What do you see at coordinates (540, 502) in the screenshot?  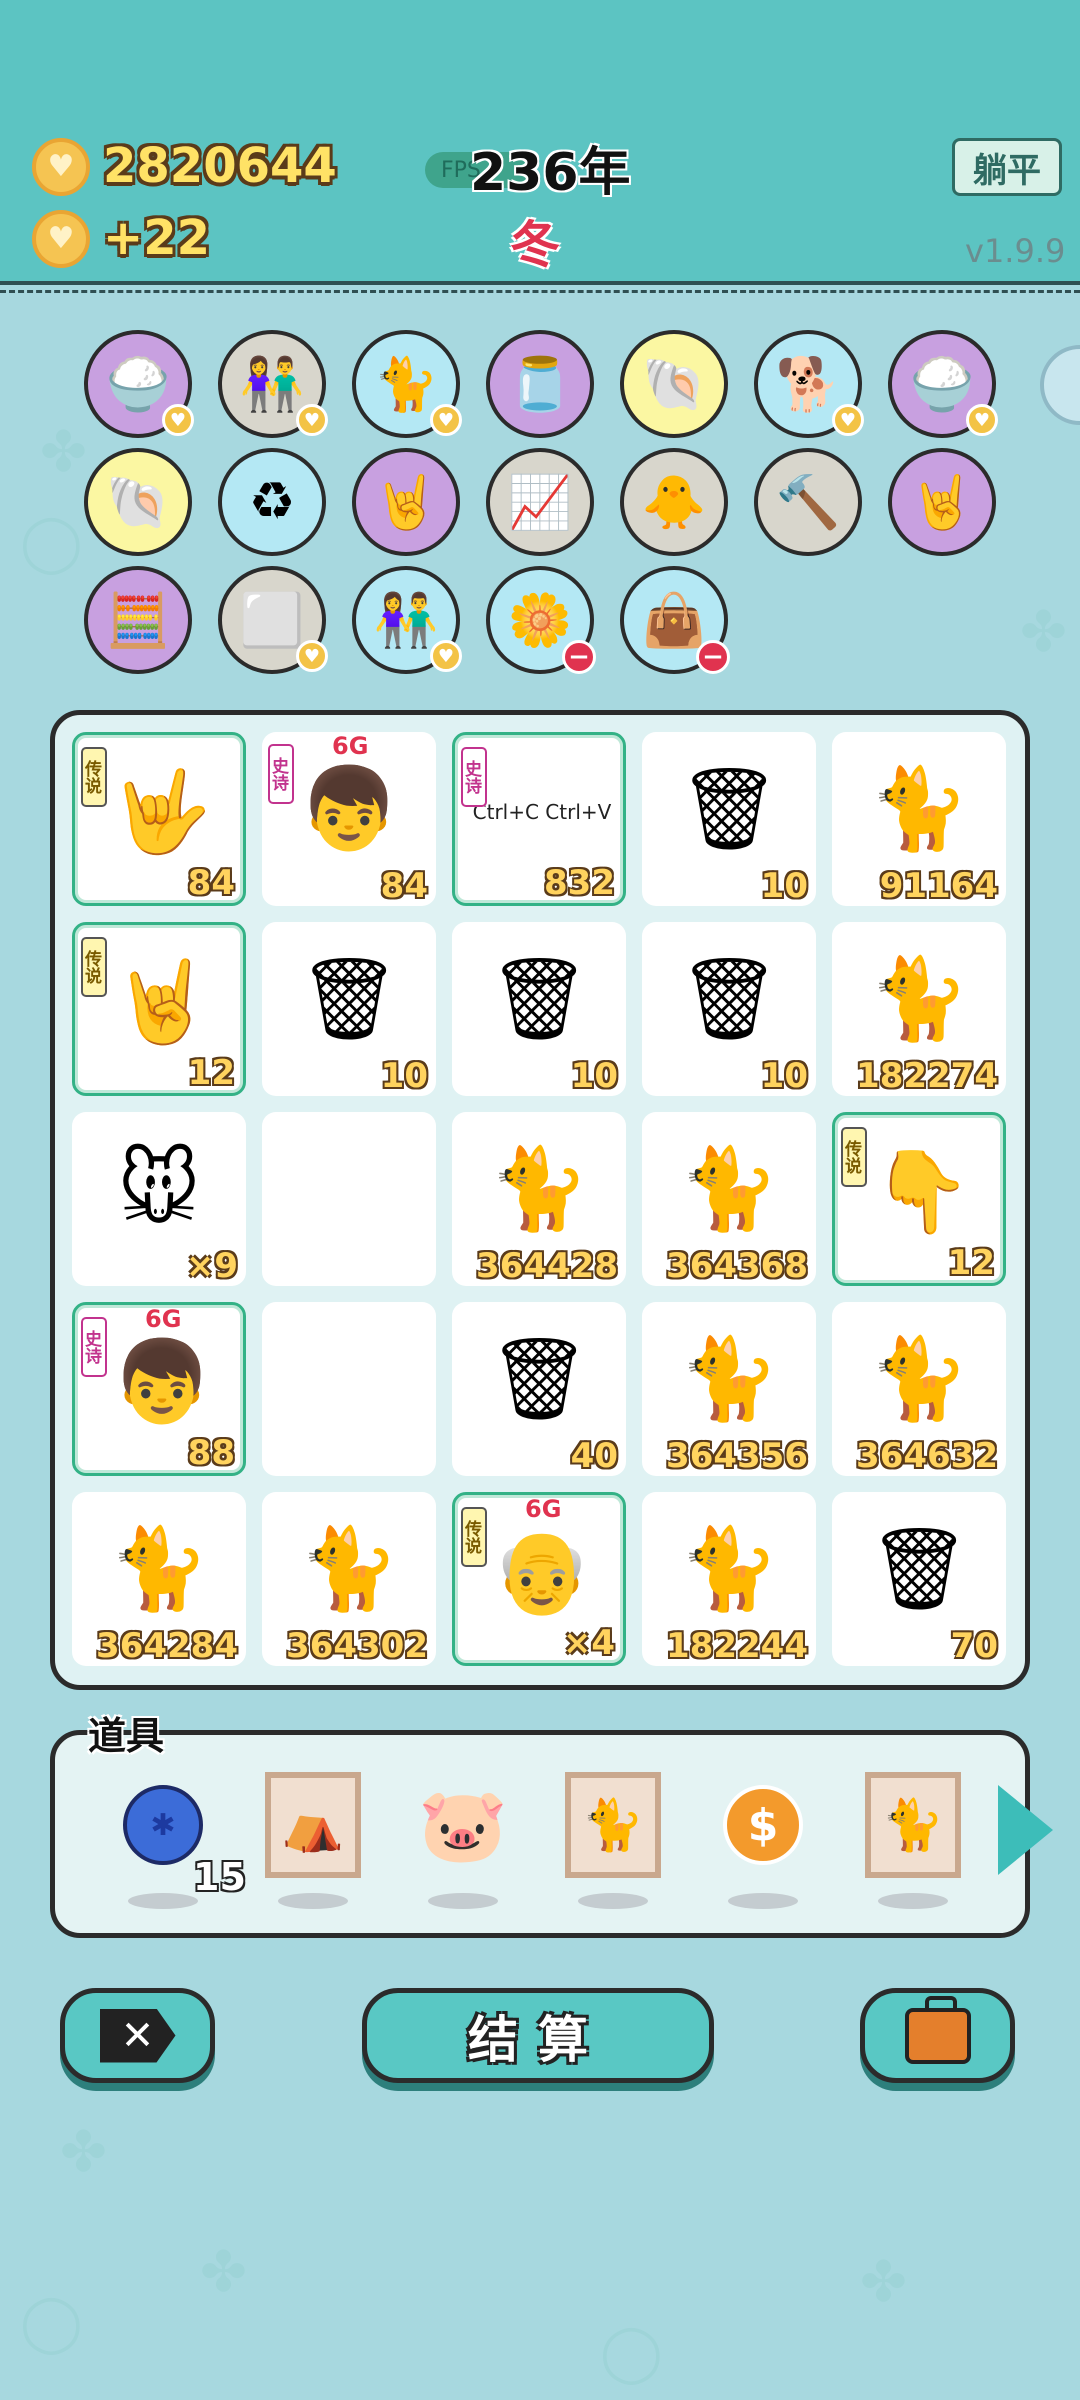 I see `growth-chart-icon: 📈` at bounding box center [540, 502].